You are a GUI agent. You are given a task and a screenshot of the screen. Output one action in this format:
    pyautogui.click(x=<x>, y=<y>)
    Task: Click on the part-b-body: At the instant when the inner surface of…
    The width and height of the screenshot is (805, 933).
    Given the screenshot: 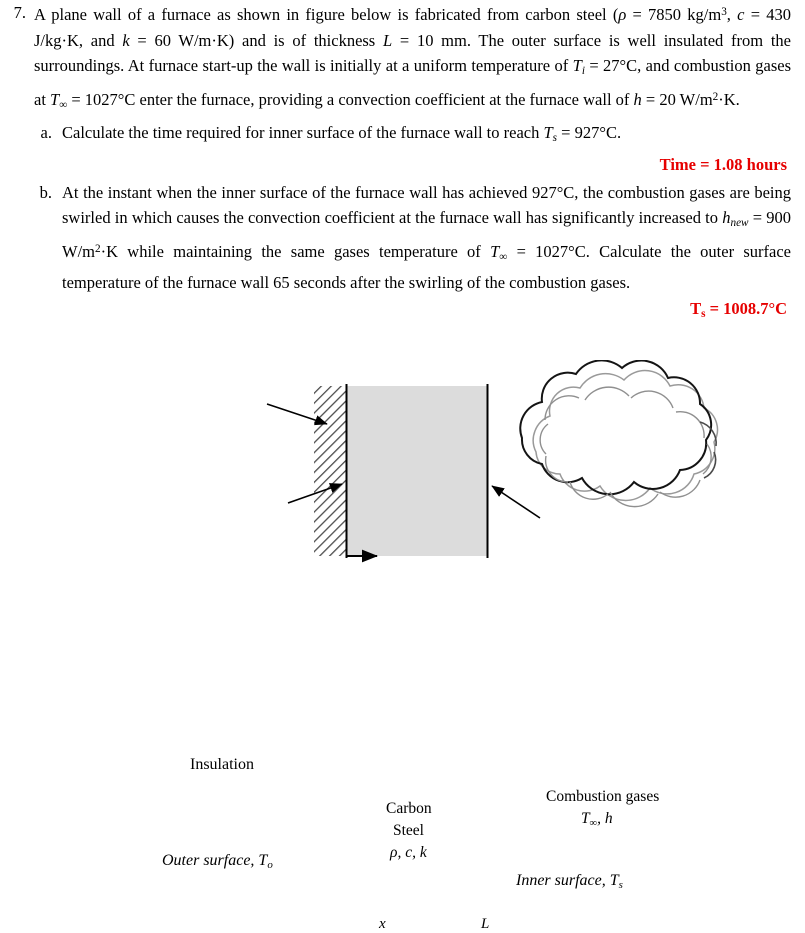 What is the action you would take?
    pyautogui.click(x=433, y=238)
    